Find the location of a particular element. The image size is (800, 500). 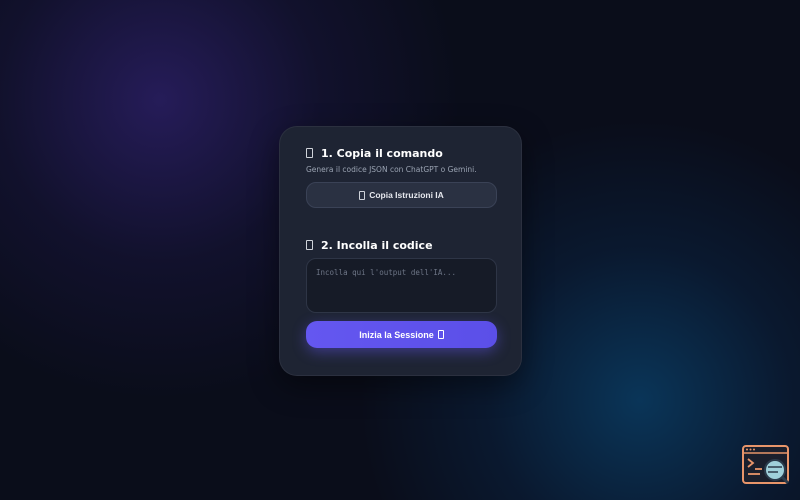

code-search-widget is located at coordinates (766, 465).